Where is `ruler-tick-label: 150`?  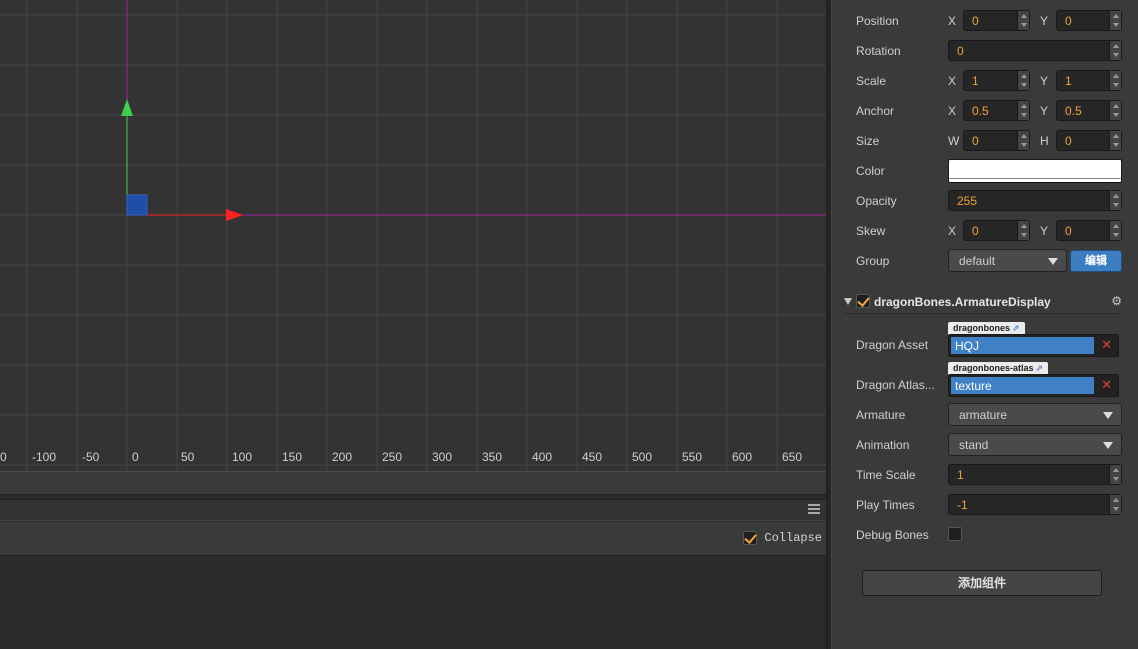
ruler-tick-label: 150 is located at coordinates (292, 457).